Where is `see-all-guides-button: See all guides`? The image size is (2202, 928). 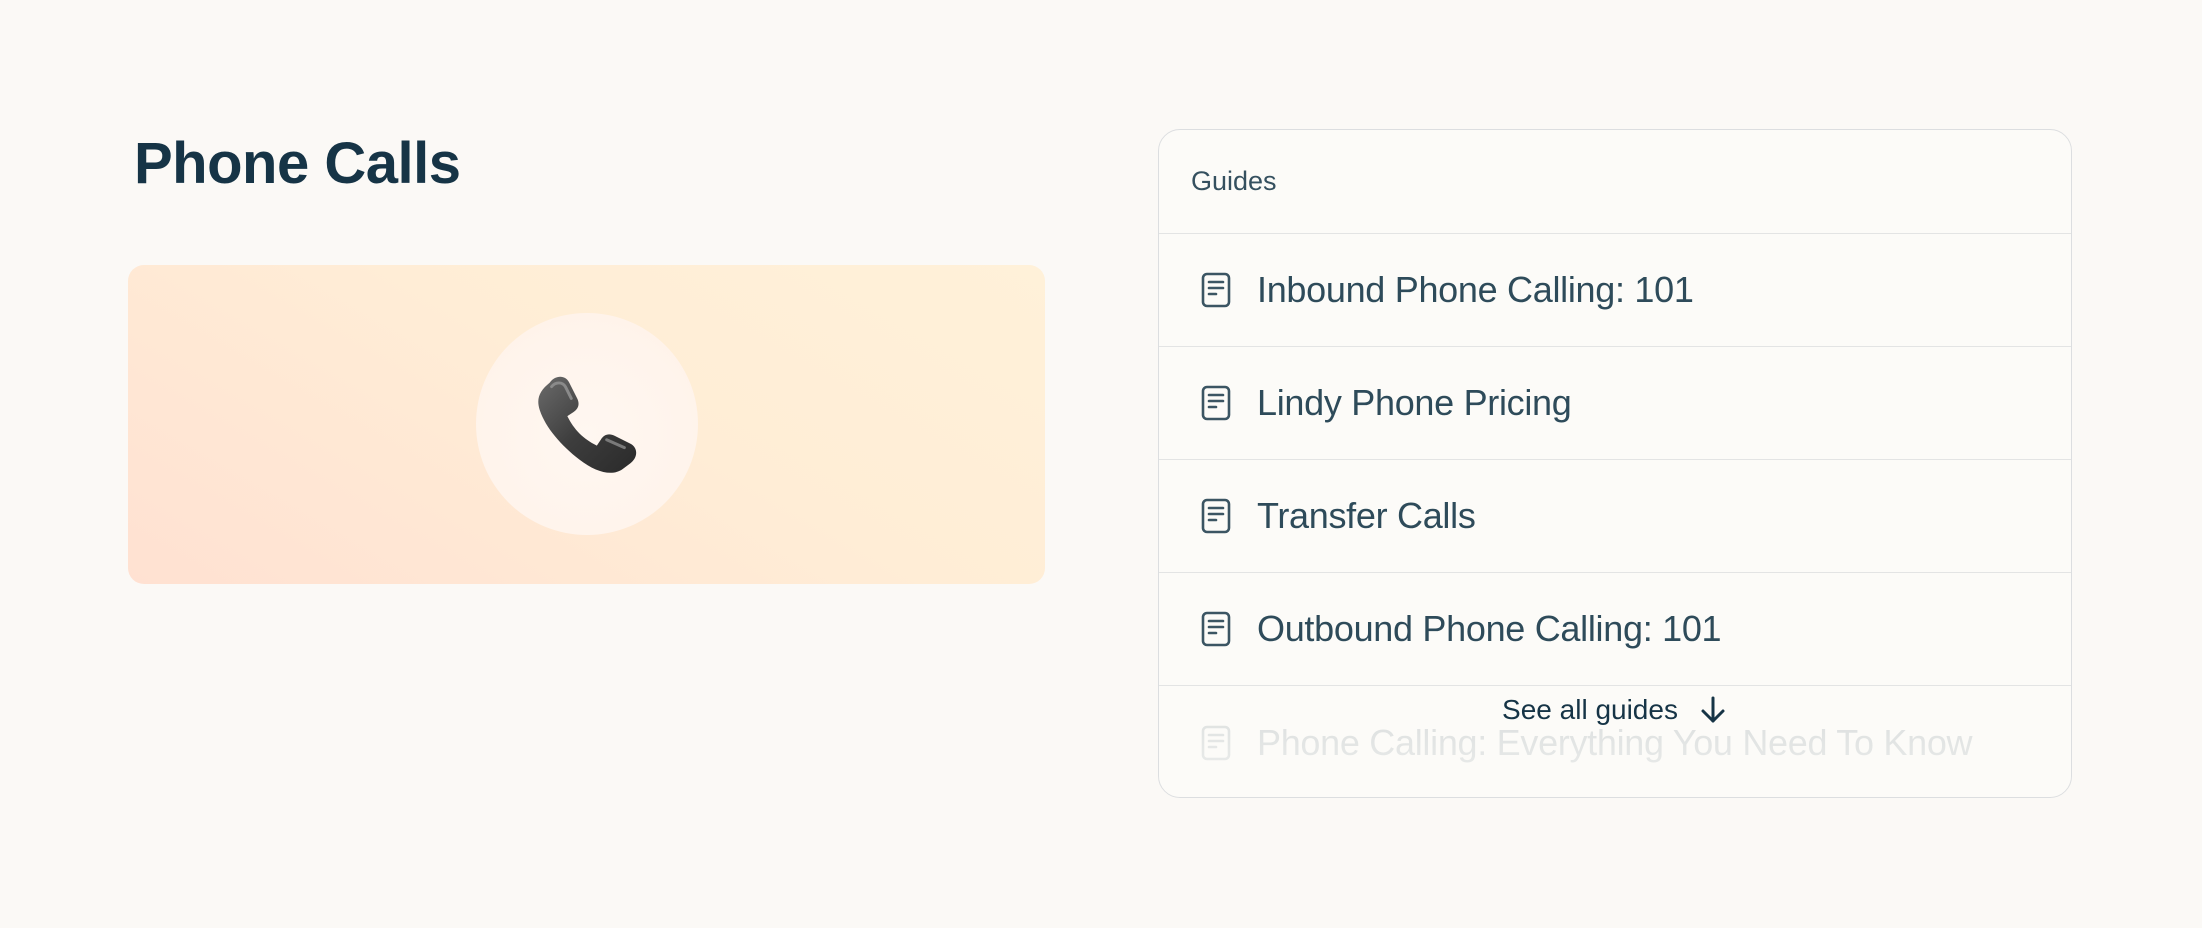 see-all-guides-button: See all guides is located at coordinates (1615, 710).